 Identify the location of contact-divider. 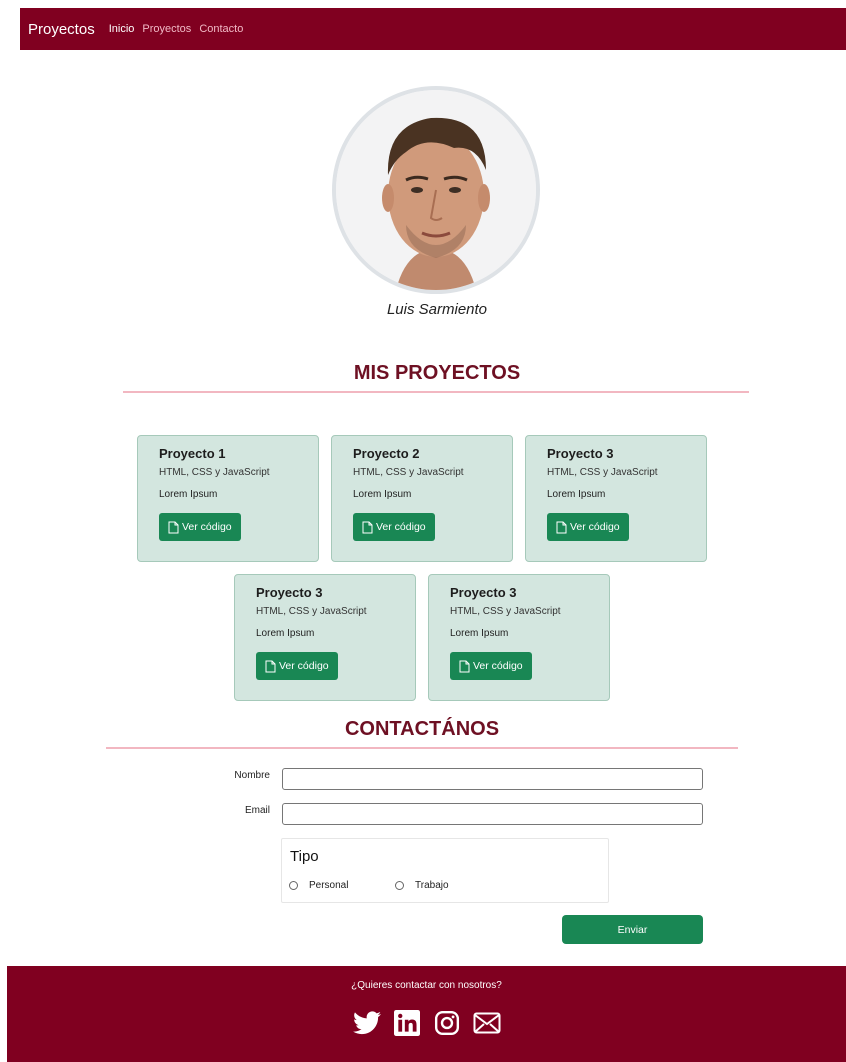
(422, 748).